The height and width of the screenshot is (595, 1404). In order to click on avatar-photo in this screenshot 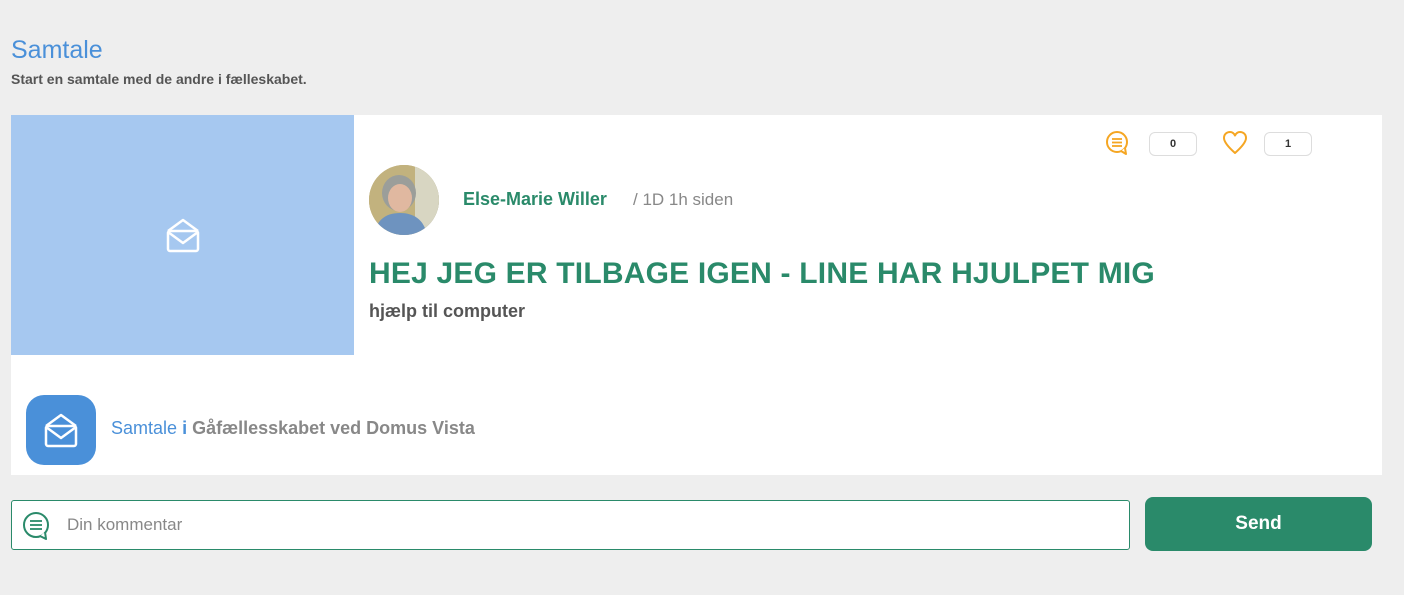, I will do `click(404, 200)`.